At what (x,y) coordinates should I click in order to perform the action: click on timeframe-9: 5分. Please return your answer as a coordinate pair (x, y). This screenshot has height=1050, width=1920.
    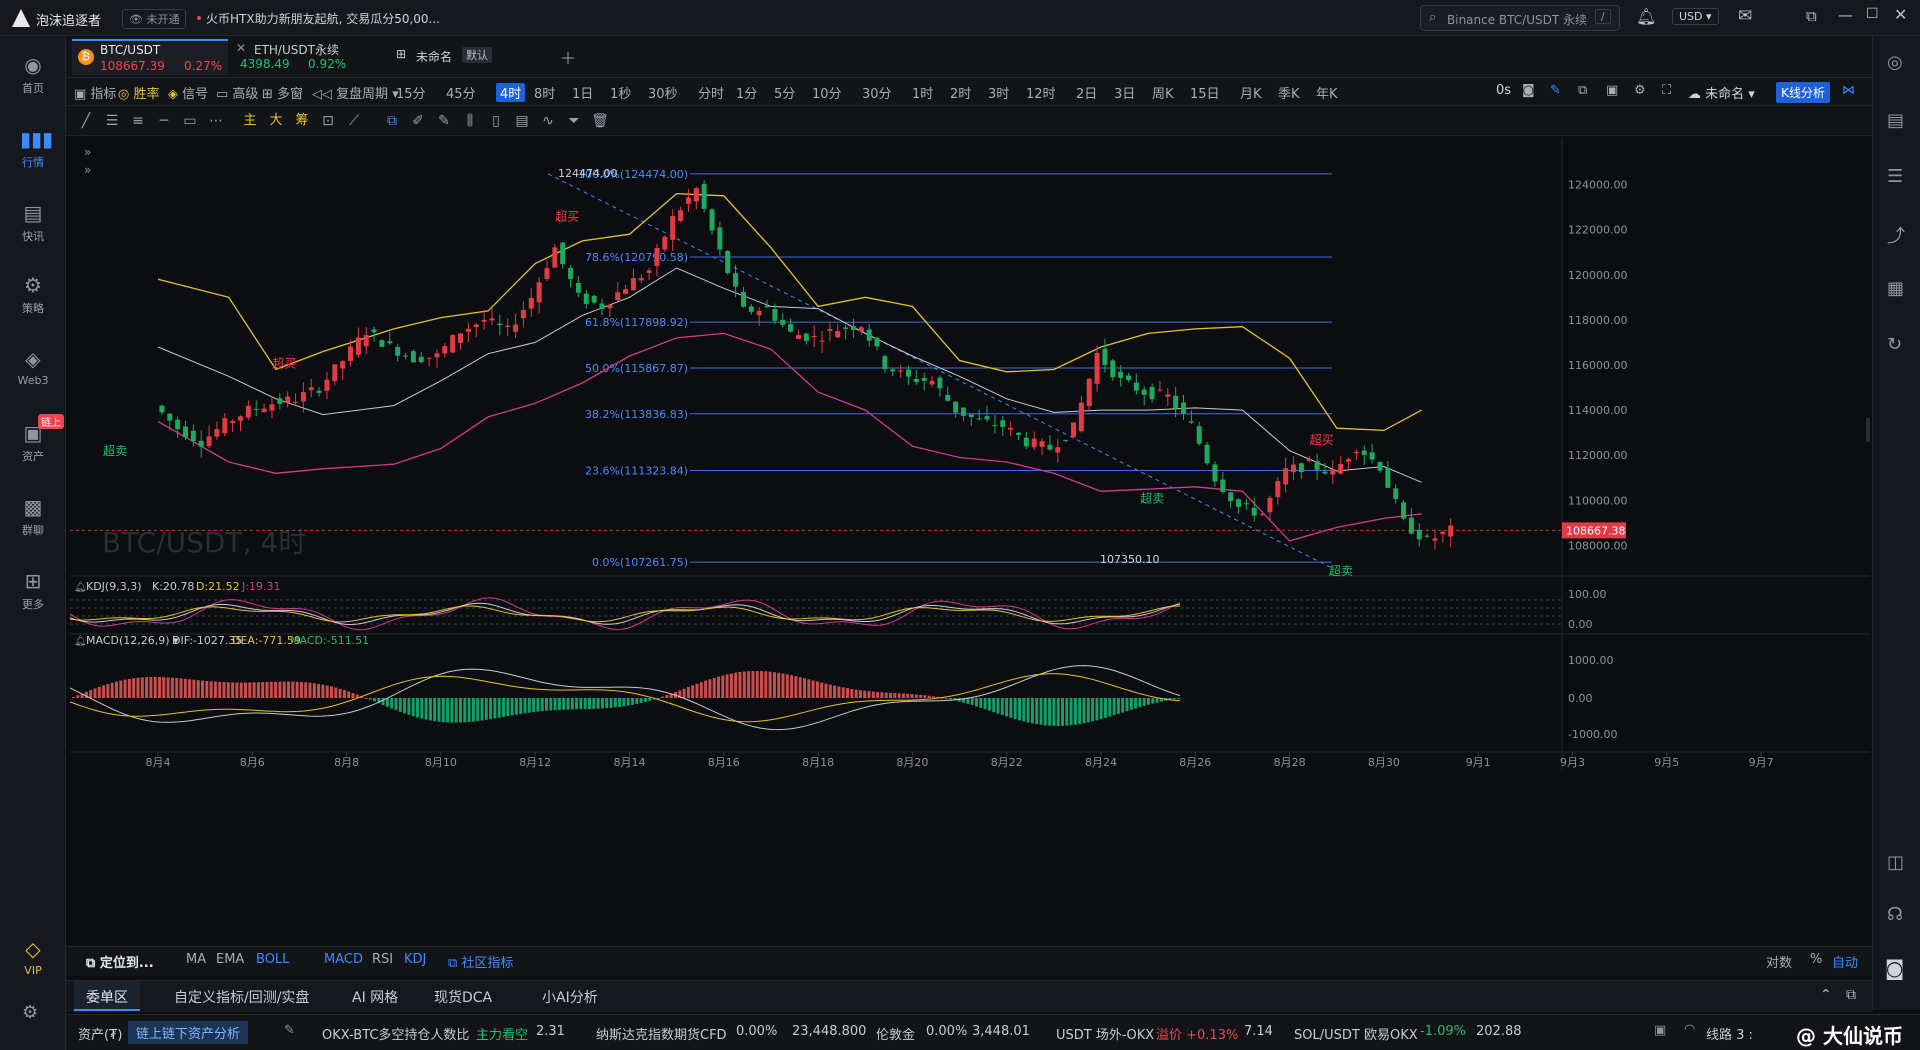
    Looking at the image, I should click on (784, 92).